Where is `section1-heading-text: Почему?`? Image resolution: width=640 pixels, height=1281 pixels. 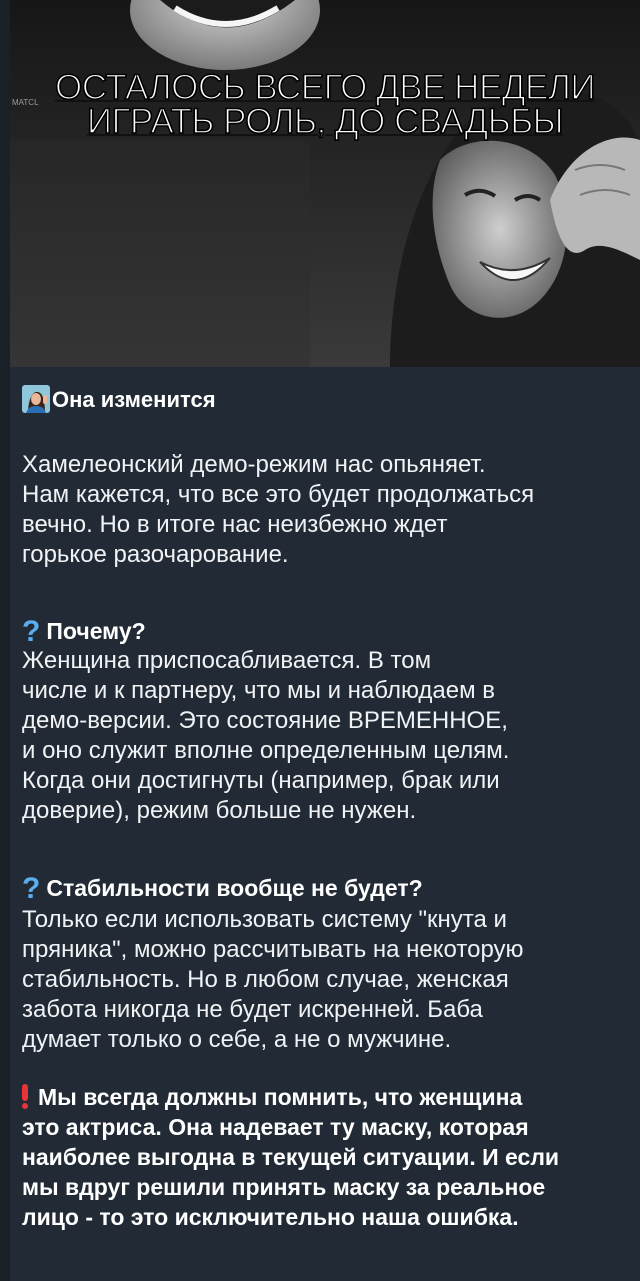 section1-heading-text: Почему? is located at coordinates (96, 631).